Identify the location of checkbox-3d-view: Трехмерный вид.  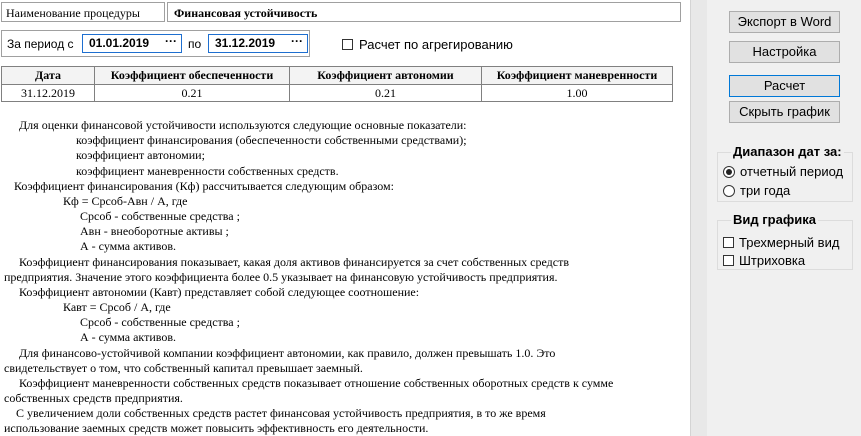
(781, 242).